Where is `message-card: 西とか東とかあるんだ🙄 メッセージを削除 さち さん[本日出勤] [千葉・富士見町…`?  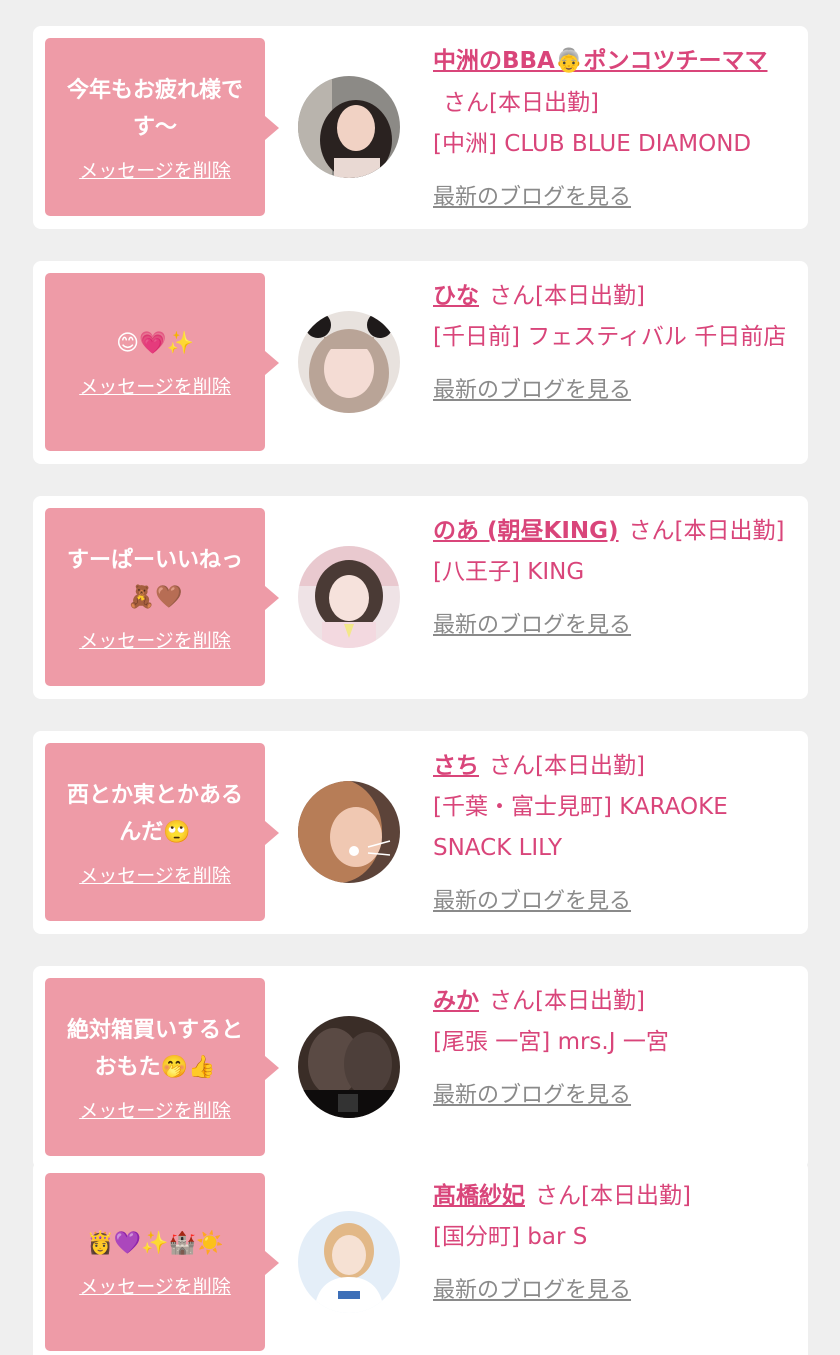
message-card: 西とか東とかあるんだ🙄 メッセージを削除 さち さん[本日出勤] [千葉・富士見町… is located at coordinates (420, 832).